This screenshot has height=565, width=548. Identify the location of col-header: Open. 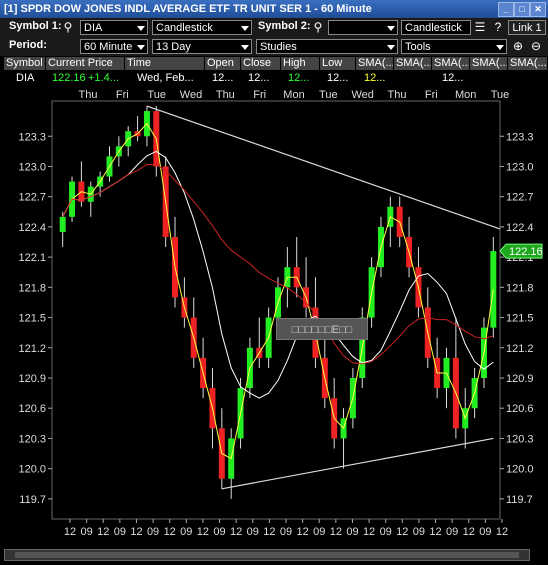
(223, 63).